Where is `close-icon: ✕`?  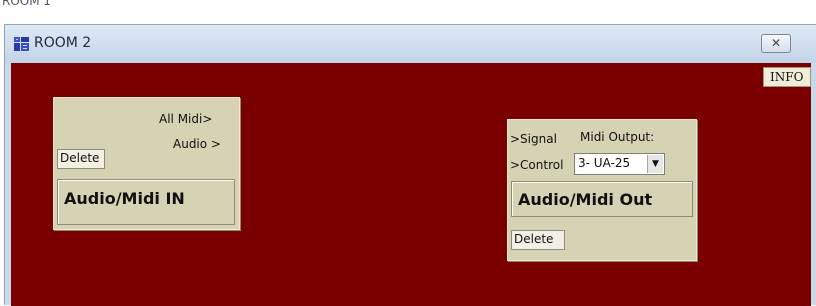
close-icon: ✕ is located at coordinates (776, 43).